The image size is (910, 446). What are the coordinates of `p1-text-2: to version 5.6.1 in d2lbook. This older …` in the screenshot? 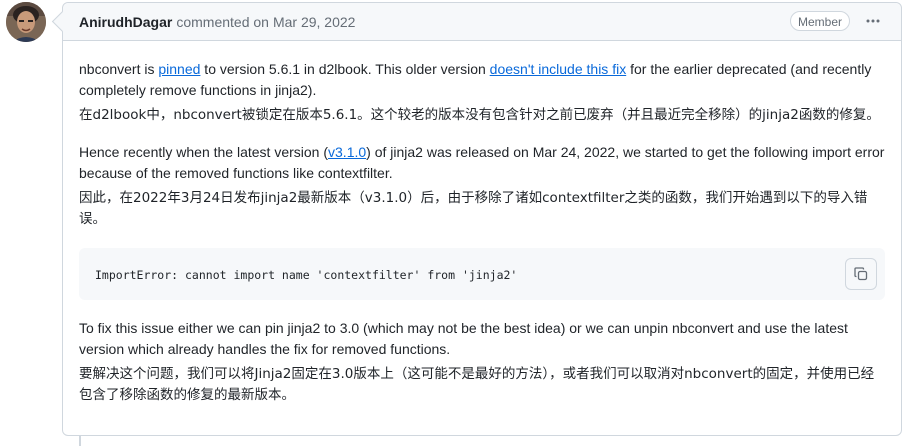 It's located at (345, 69).